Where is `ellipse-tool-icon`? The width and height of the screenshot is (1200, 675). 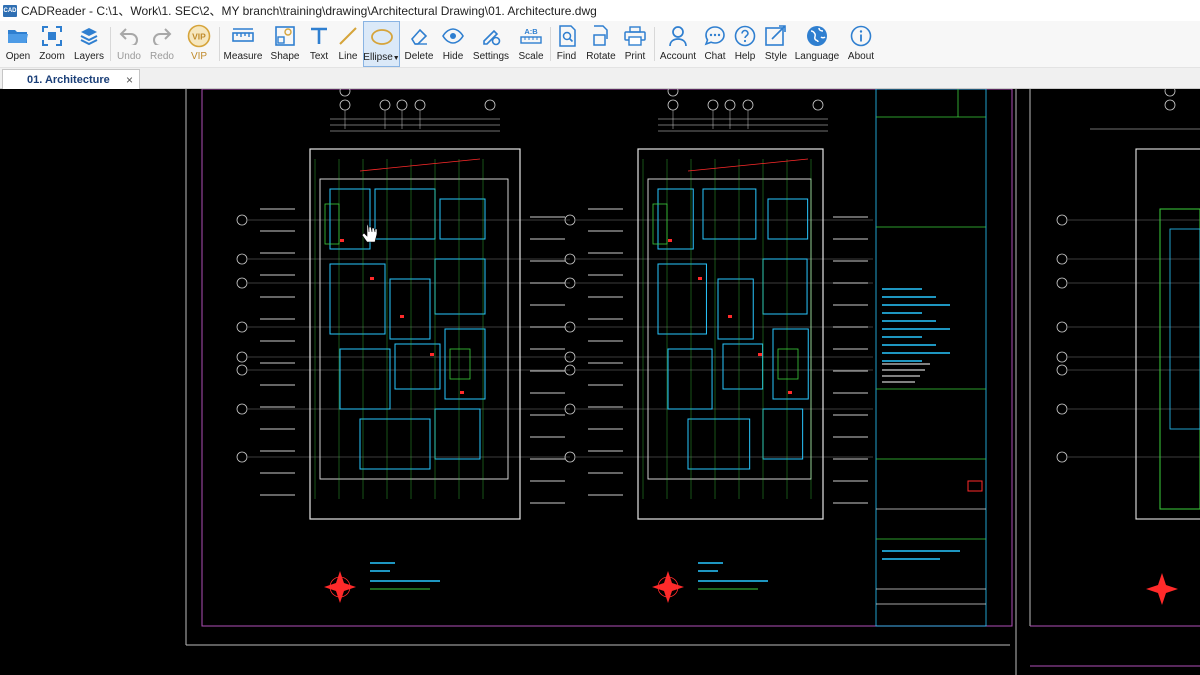 ellipse-tool-icon is located at coordinates (382, 37).